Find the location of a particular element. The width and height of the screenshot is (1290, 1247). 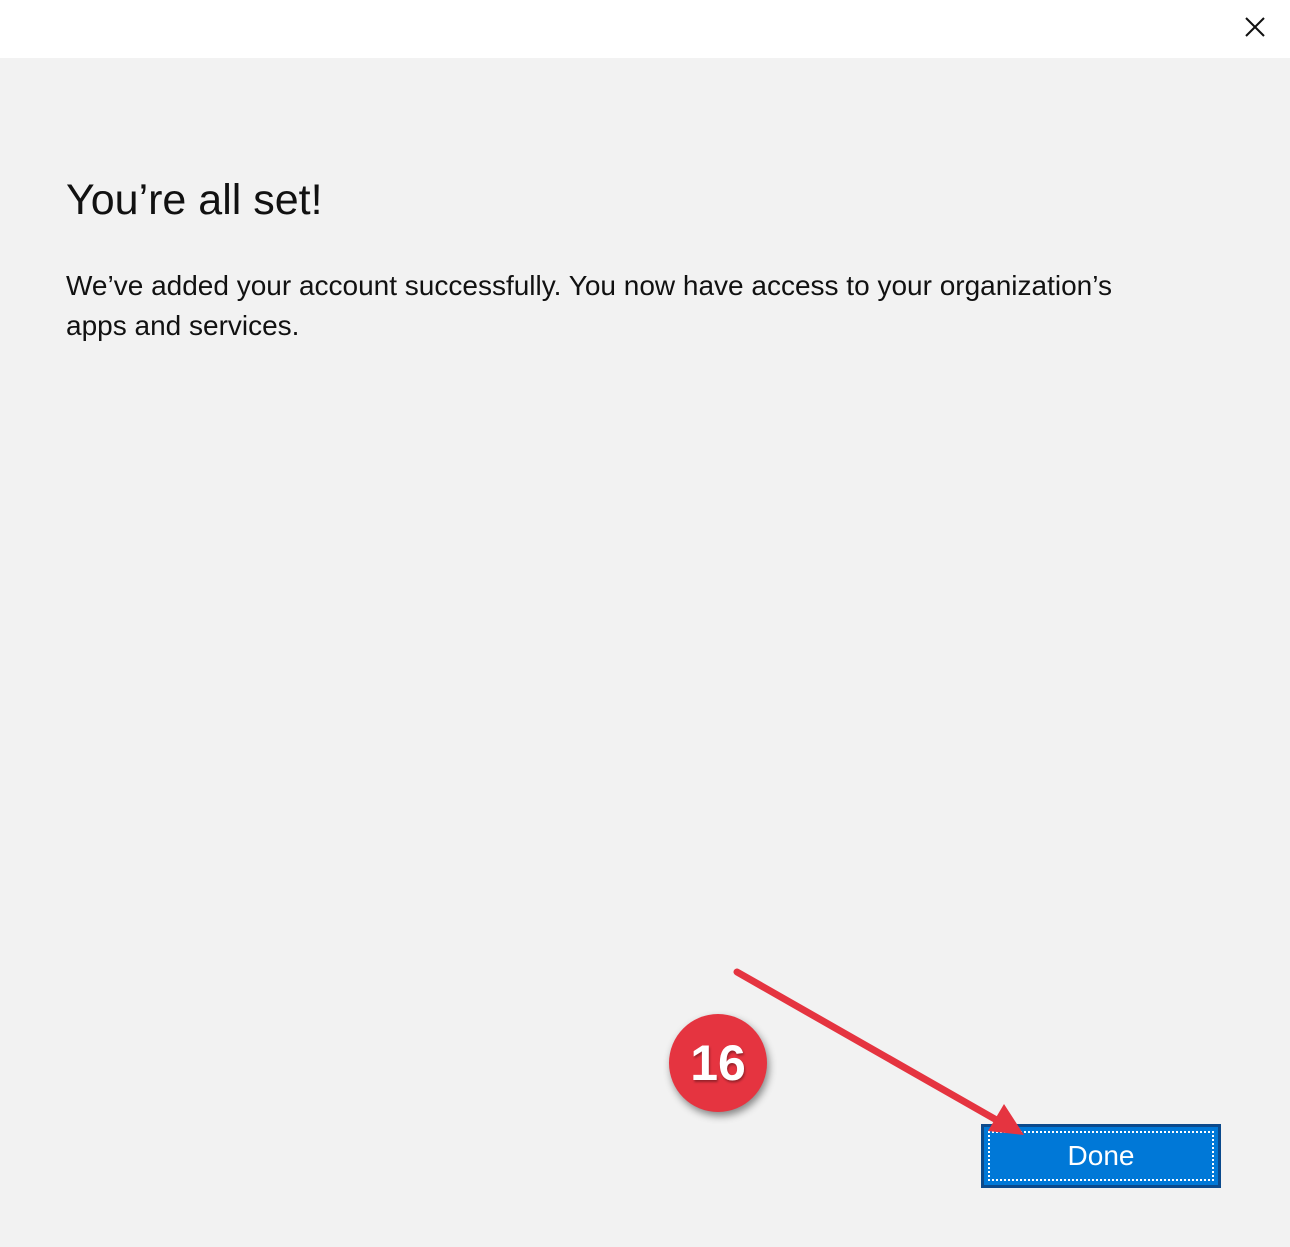

close-button is located at coordinates (1255, 27).